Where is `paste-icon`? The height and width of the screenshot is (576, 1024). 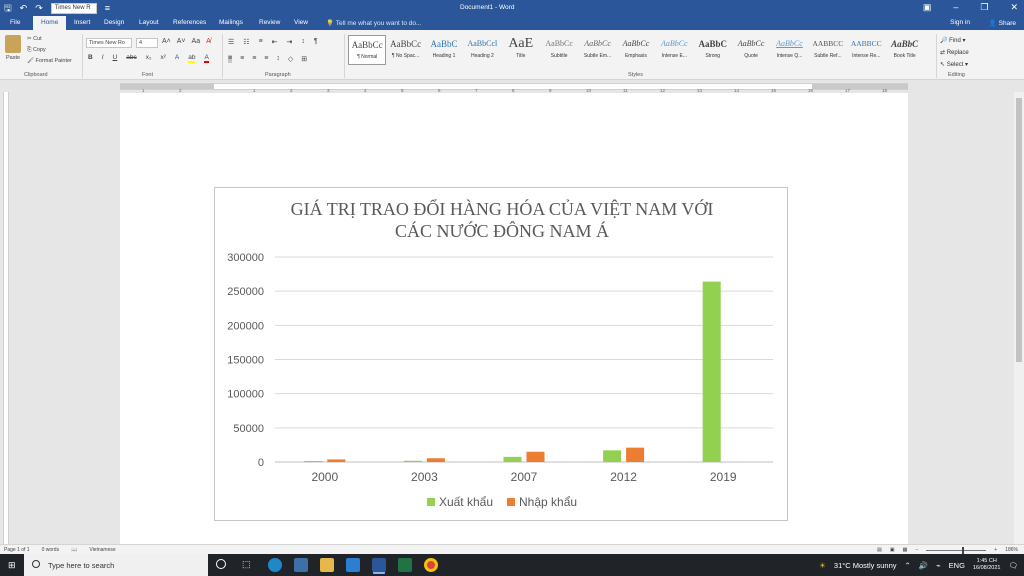
paste-icon is located at coordinates (13, 44).